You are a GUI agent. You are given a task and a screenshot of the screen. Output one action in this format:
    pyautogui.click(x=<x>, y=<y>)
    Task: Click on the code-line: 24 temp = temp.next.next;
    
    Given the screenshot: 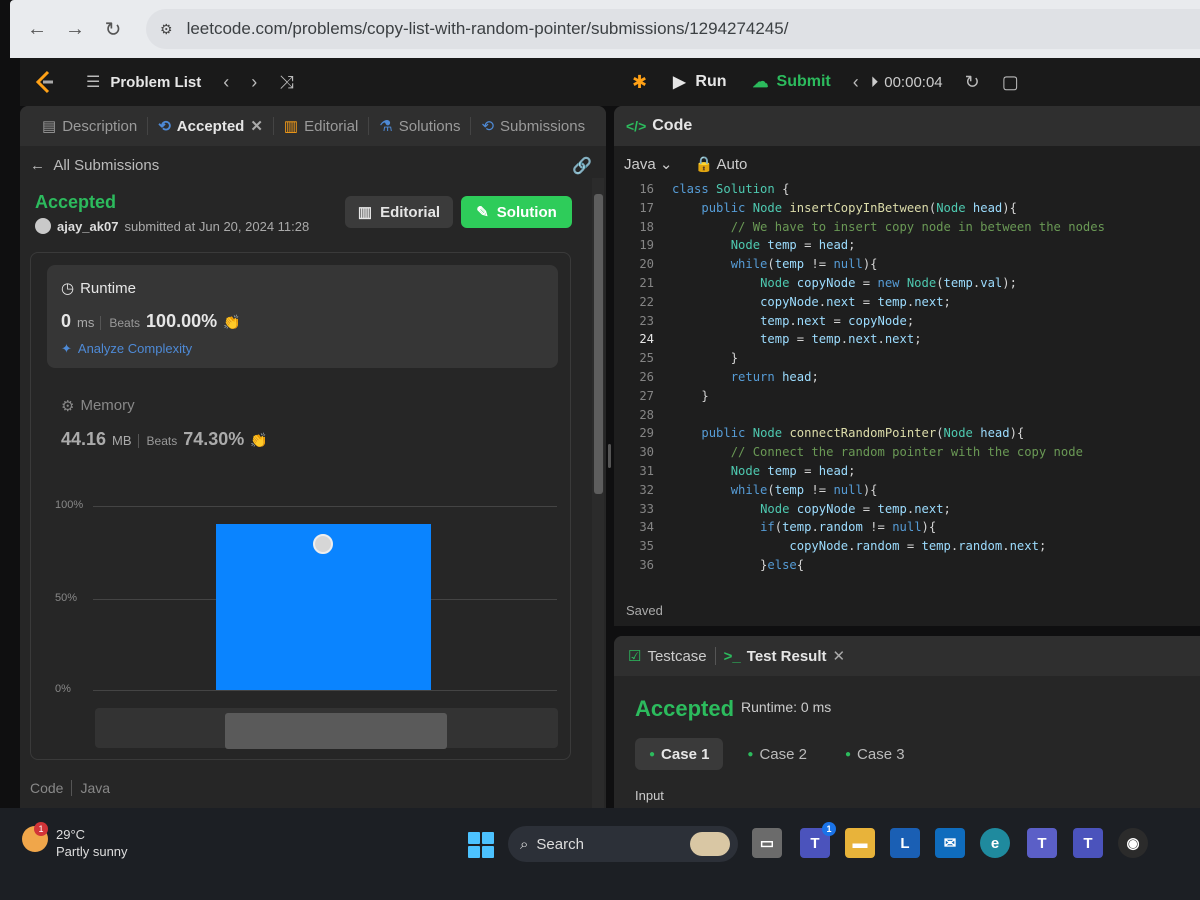 What is the action you would take?
    pyautogui.click(x=767, y=341)
    